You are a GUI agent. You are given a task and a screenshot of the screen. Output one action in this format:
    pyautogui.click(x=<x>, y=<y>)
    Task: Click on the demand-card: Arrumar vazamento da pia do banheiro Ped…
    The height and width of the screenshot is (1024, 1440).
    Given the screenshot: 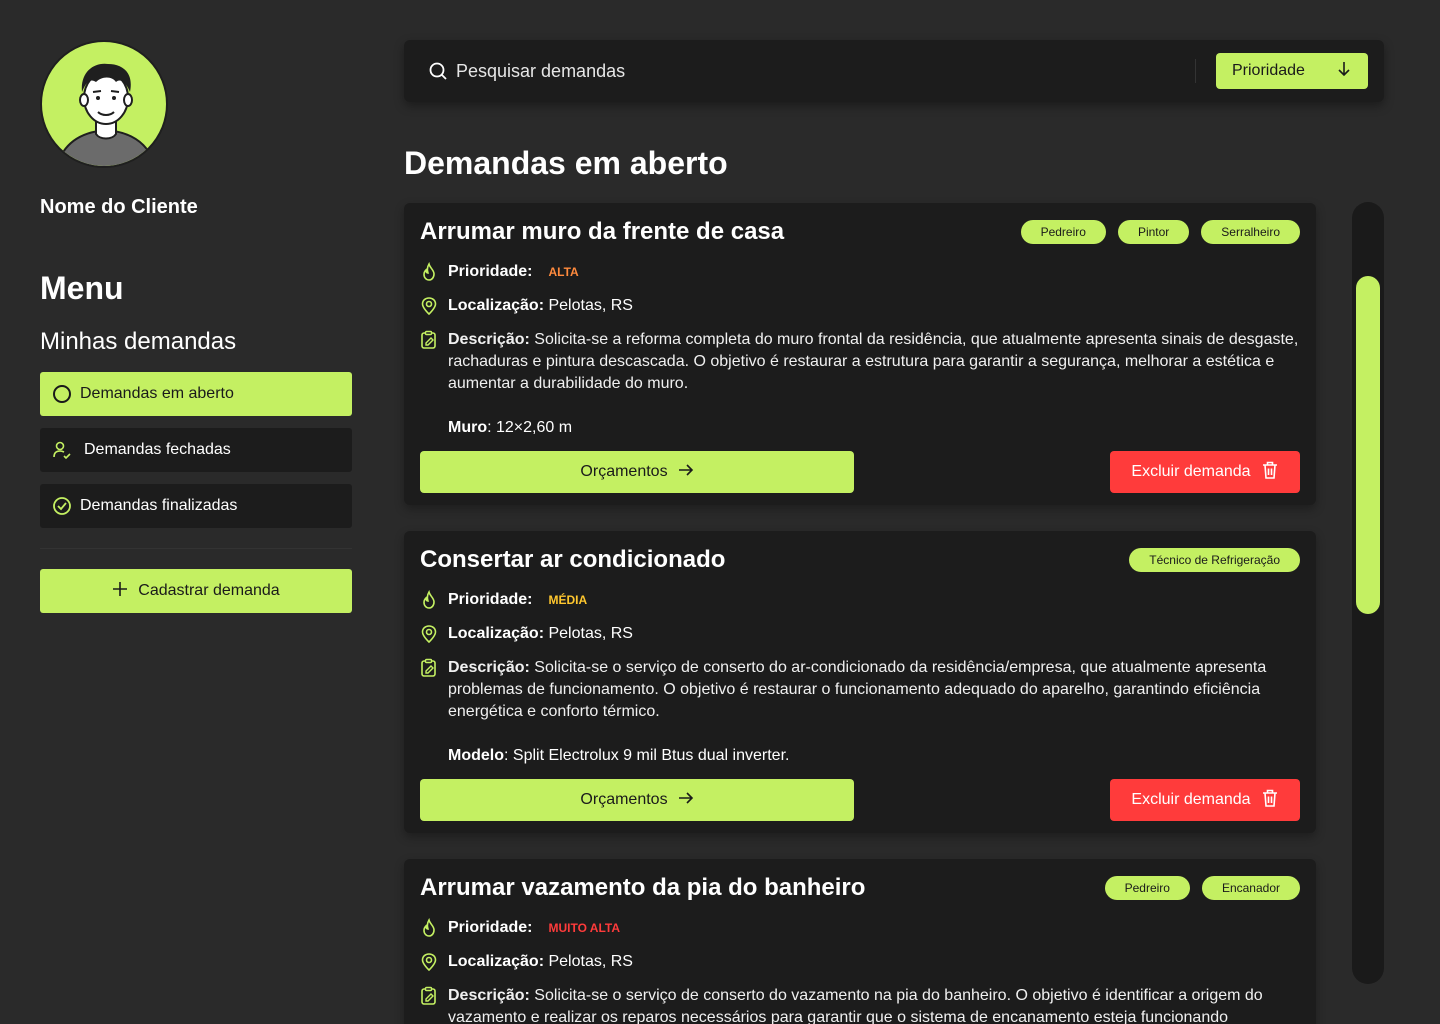 What is the action you would take?
    pyautogui.click(x=860, y=941)
    